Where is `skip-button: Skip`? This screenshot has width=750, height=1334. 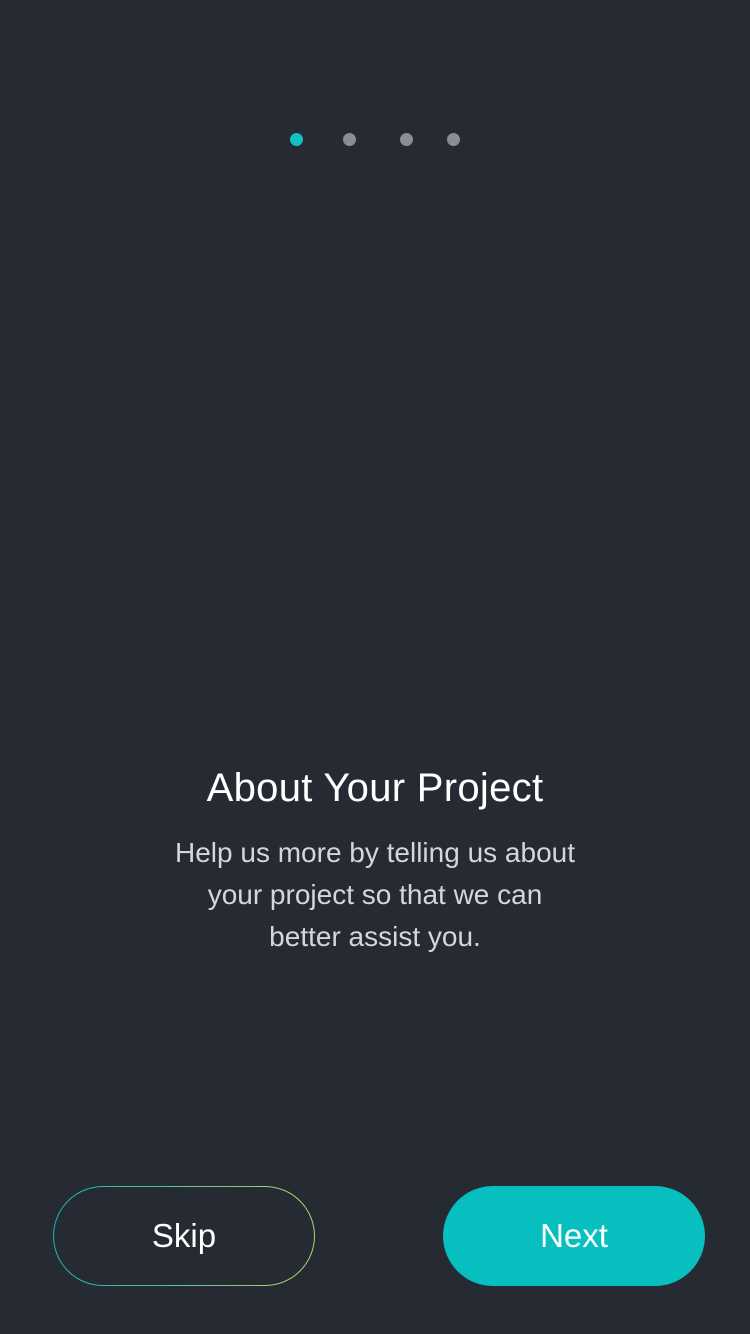 skip-button: Skip is located at coordinates (184, 1236).